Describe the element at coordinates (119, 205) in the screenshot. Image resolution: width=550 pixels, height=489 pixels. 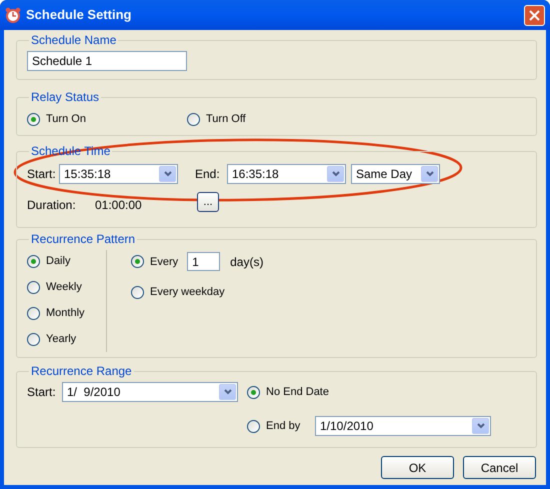
I see `duration-value: 01:00:00` at that location.